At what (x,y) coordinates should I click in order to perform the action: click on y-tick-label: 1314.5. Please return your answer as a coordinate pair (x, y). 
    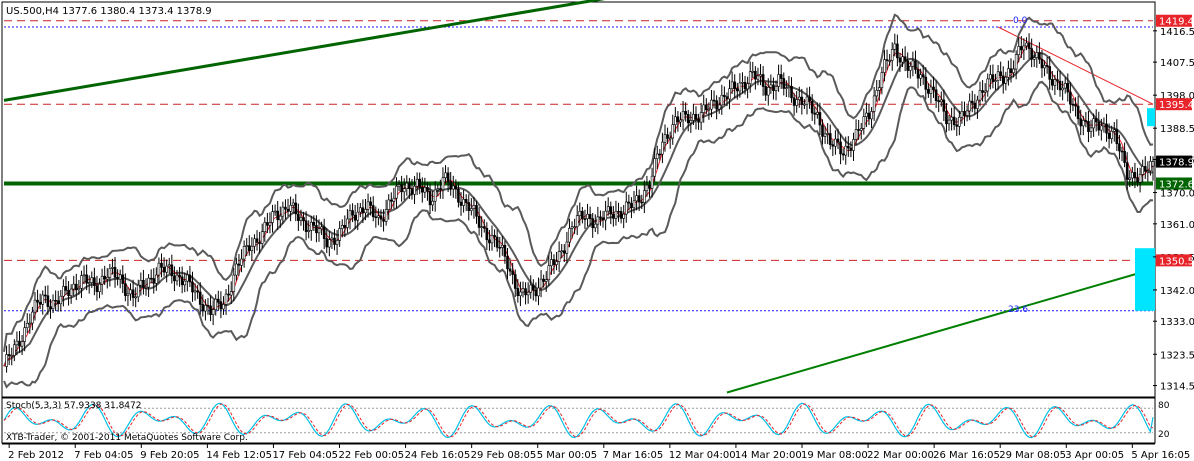
    Looking at the image, I should click on (1177, 387).